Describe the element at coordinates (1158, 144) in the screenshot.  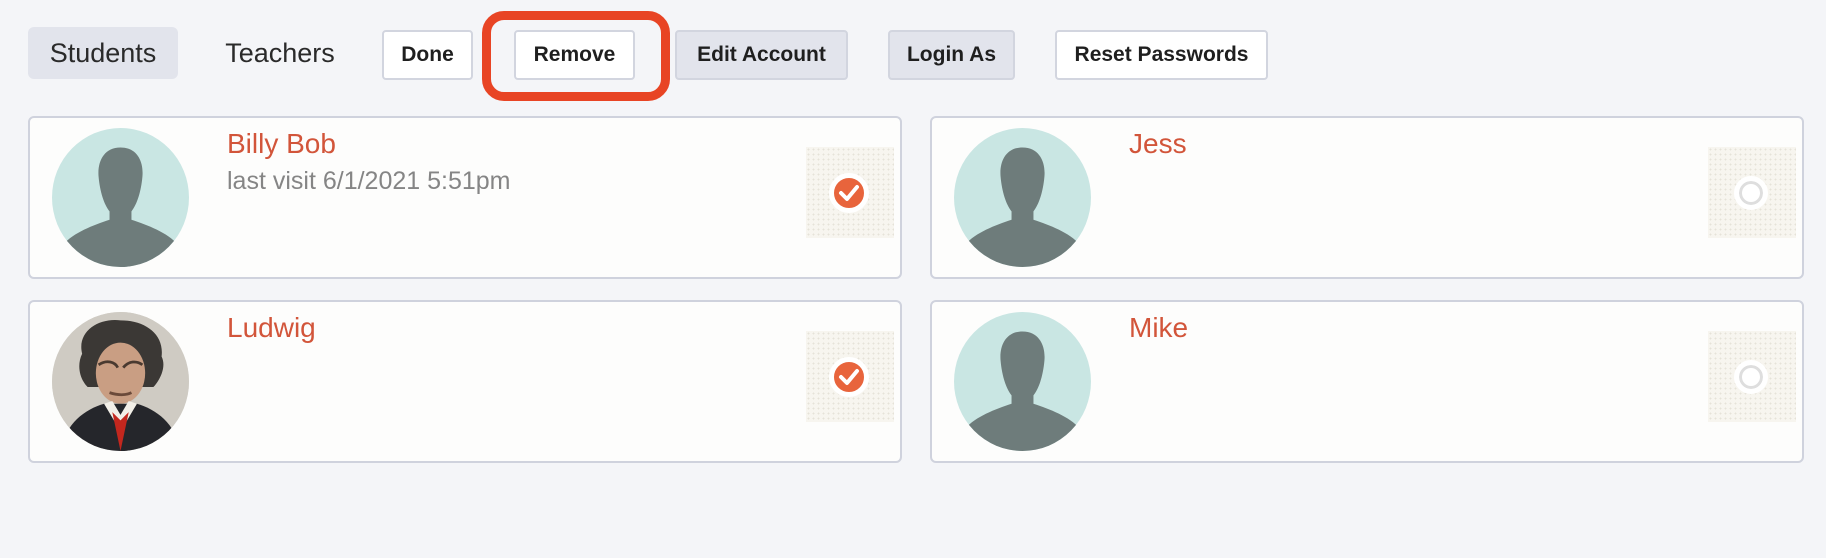
I see `student-name: Jess` at that location.